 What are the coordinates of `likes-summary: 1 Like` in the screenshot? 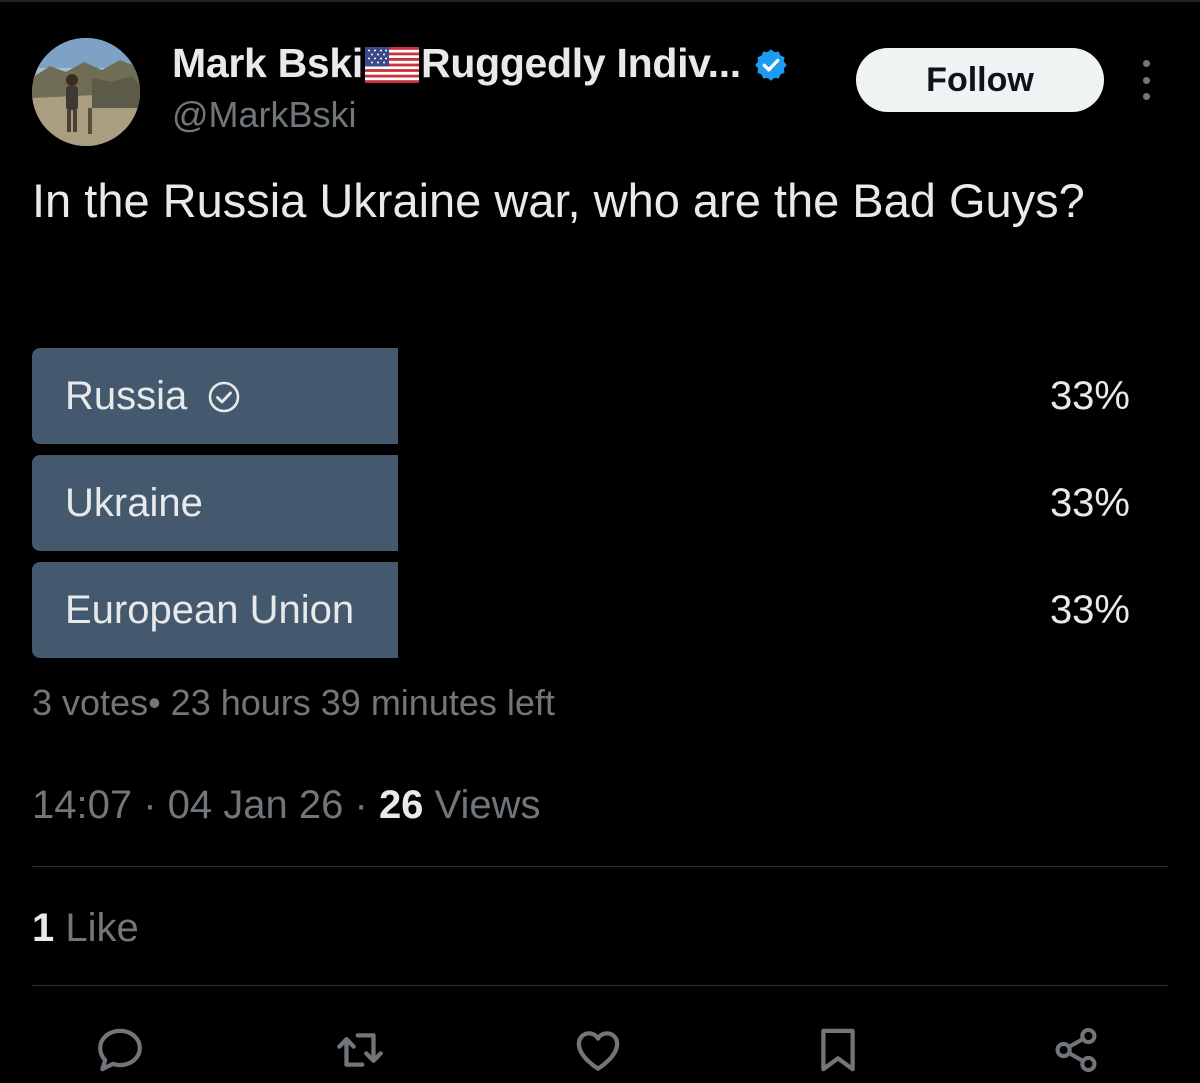 It's located at (85, 928).